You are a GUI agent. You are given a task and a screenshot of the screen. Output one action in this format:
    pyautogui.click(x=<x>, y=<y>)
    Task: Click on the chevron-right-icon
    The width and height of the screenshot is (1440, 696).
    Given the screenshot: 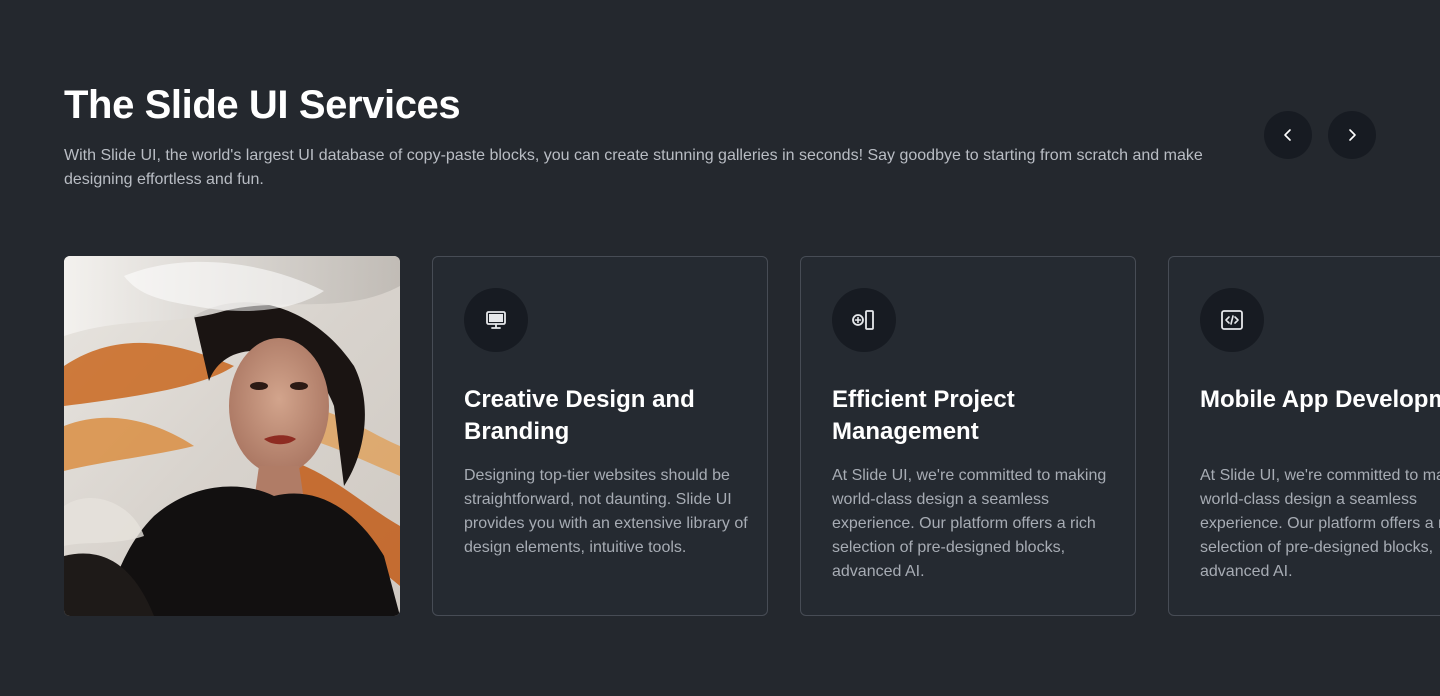 What is the action you would take?
    pyautogui.click(x=1352, y=135)
    